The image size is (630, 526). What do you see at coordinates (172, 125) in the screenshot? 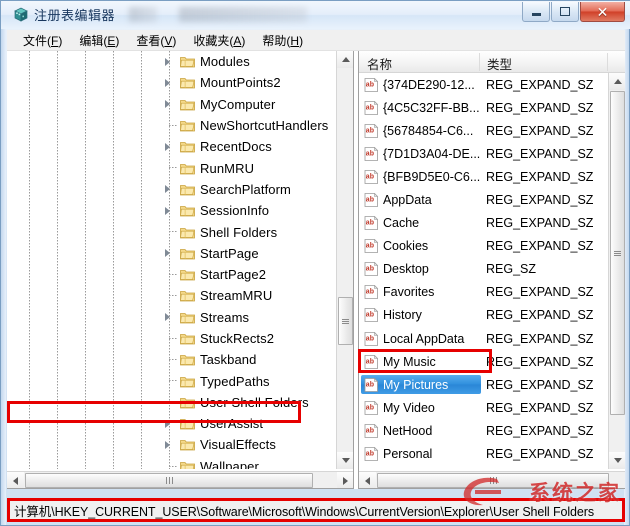
I see `tree-item-newshortcuthandlers: NewShortcutHandlers` at bounding box center [172, 125].